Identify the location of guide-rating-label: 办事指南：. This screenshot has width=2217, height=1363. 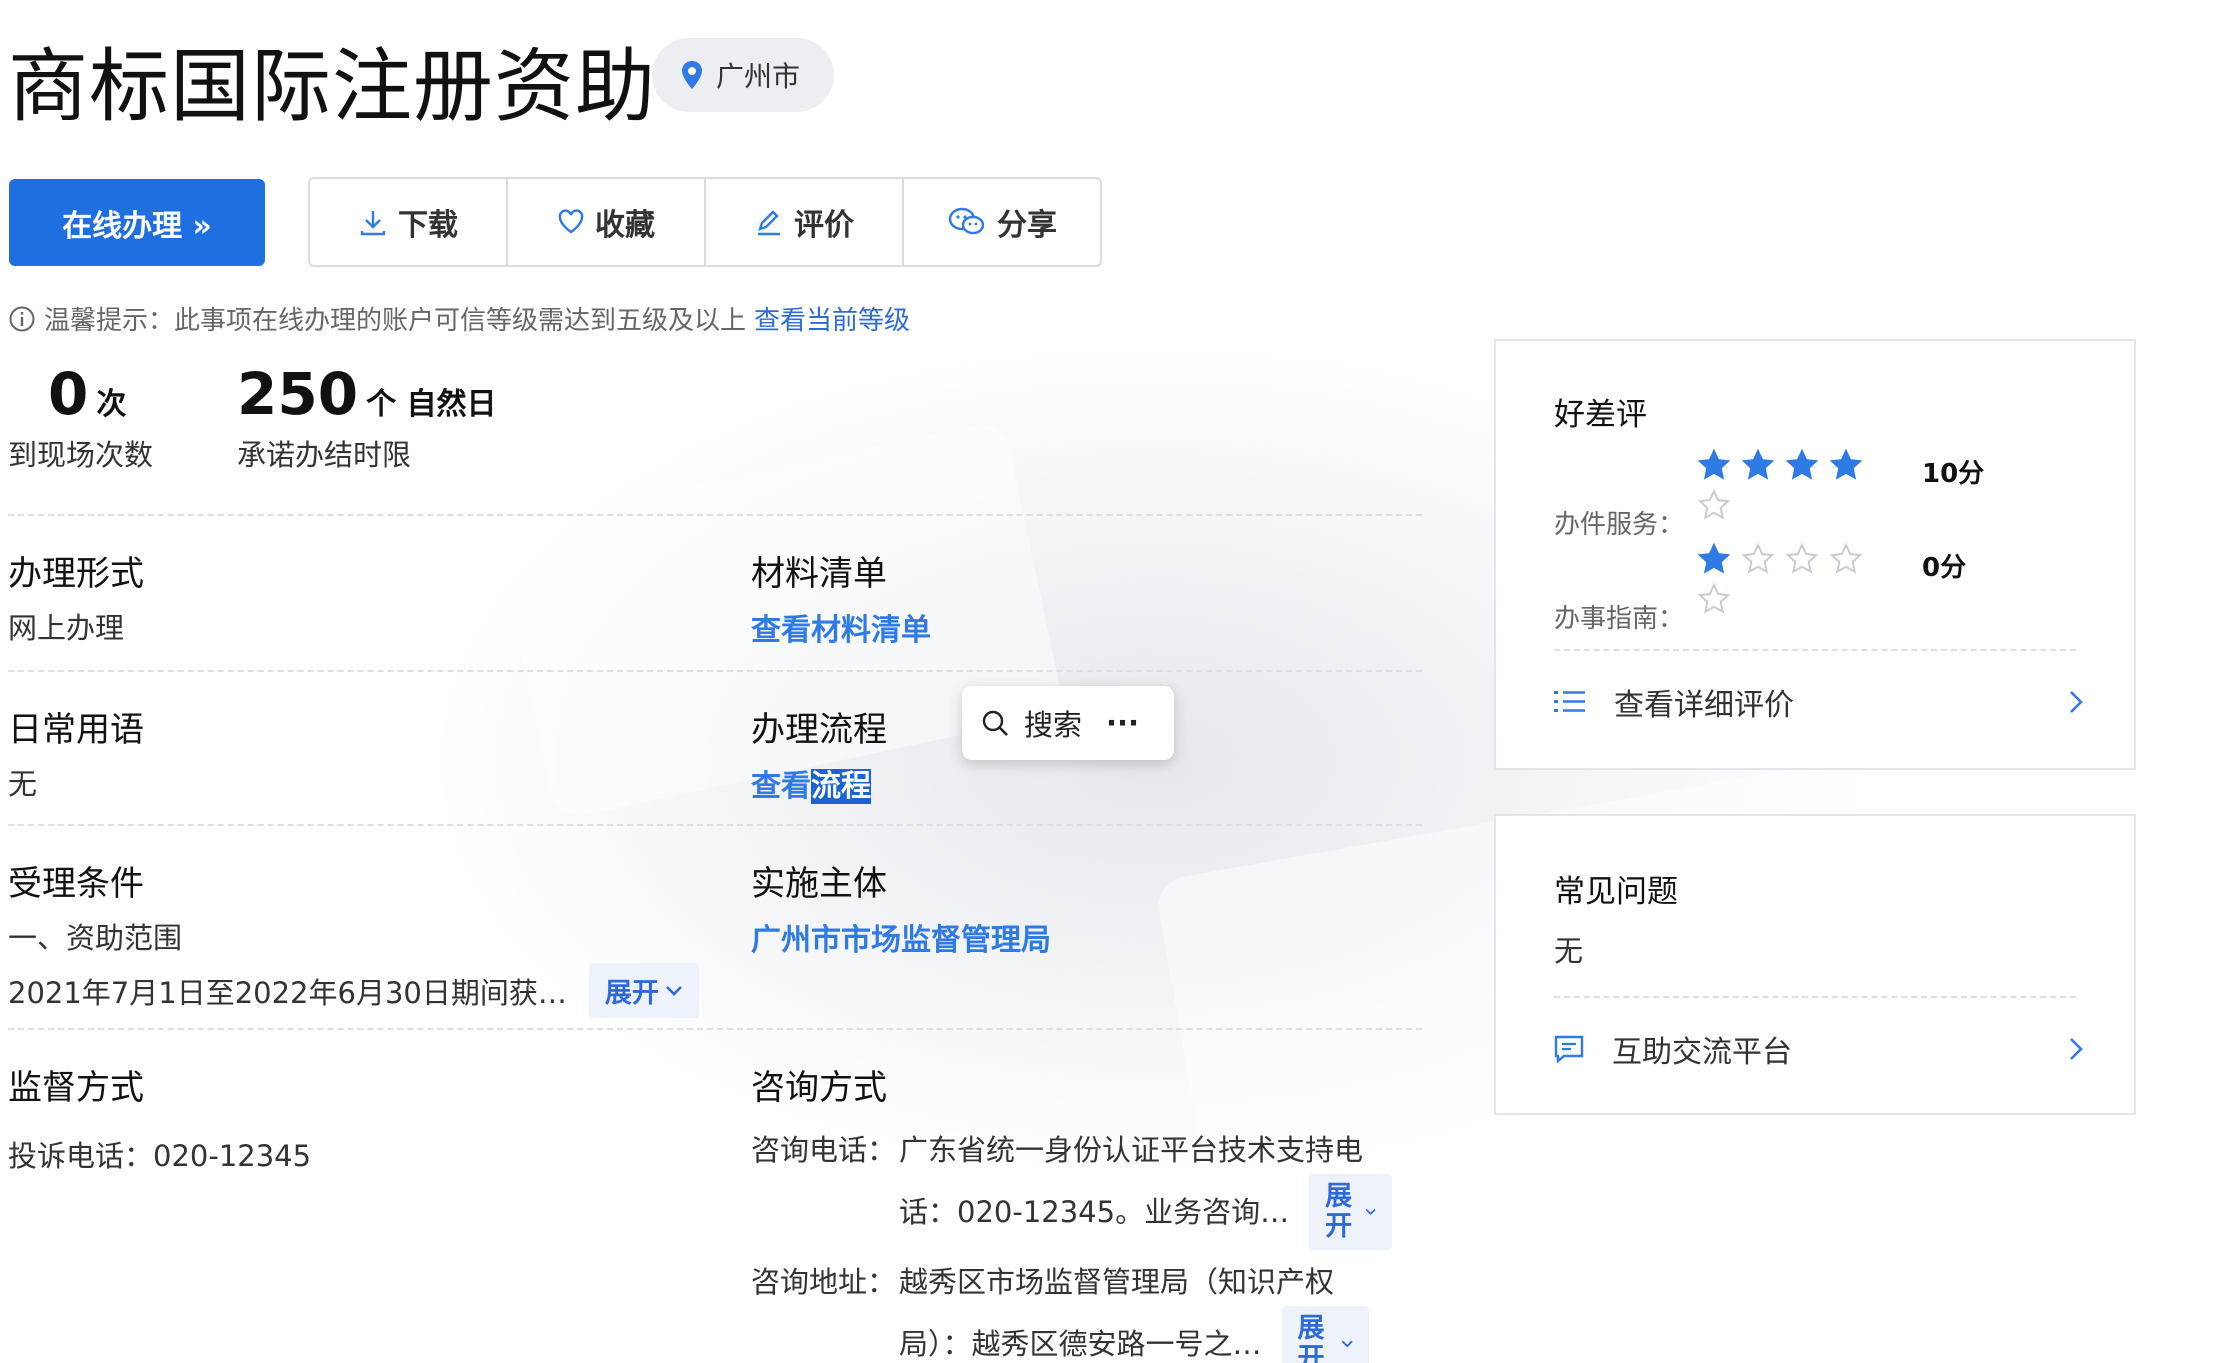
(1619, 619).